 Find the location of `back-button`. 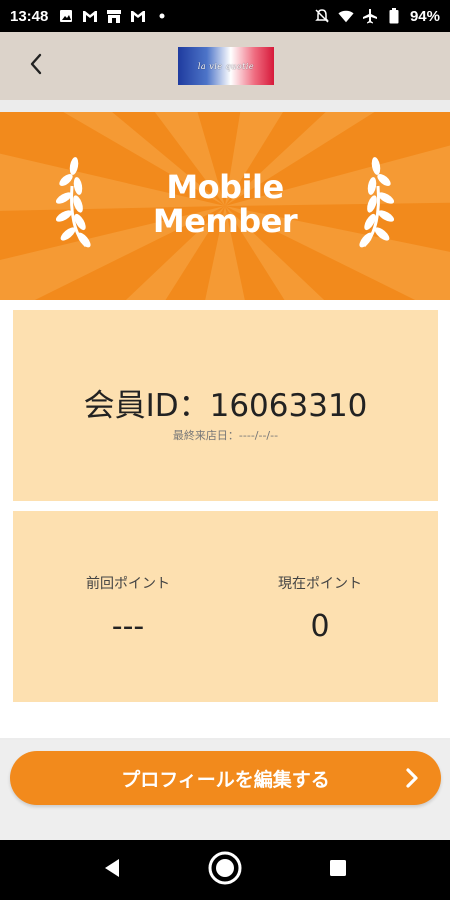

back-button is located at coordinates (36, 66).